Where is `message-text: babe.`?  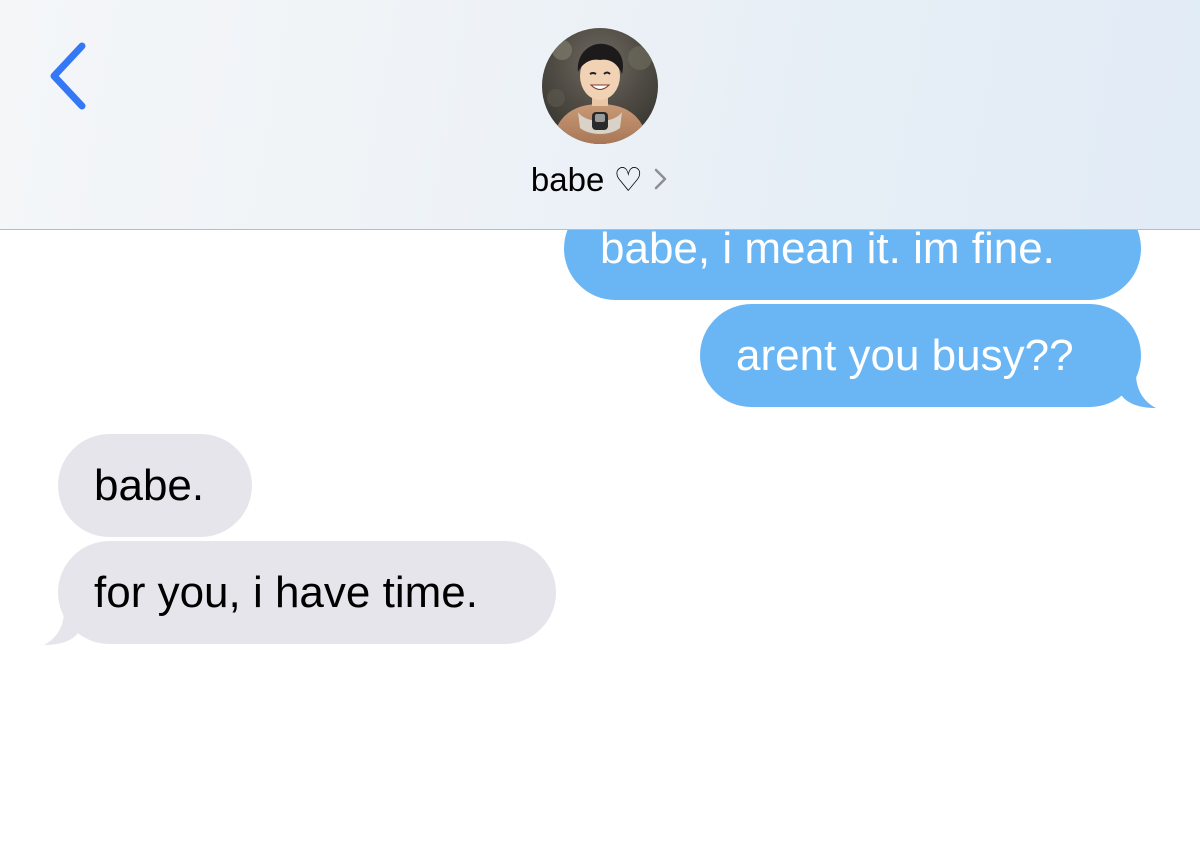 message-text: babe. is located at coordinates (149, 485).